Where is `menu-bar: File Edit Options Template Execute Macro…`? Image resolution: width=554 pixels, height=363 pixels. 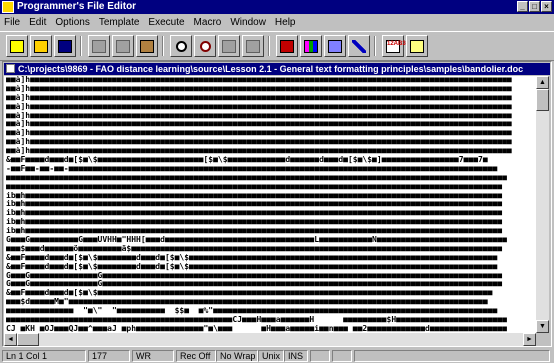 menu-bar: File Edit Options Template Execute Macro… is located at coordinates (277, 22).